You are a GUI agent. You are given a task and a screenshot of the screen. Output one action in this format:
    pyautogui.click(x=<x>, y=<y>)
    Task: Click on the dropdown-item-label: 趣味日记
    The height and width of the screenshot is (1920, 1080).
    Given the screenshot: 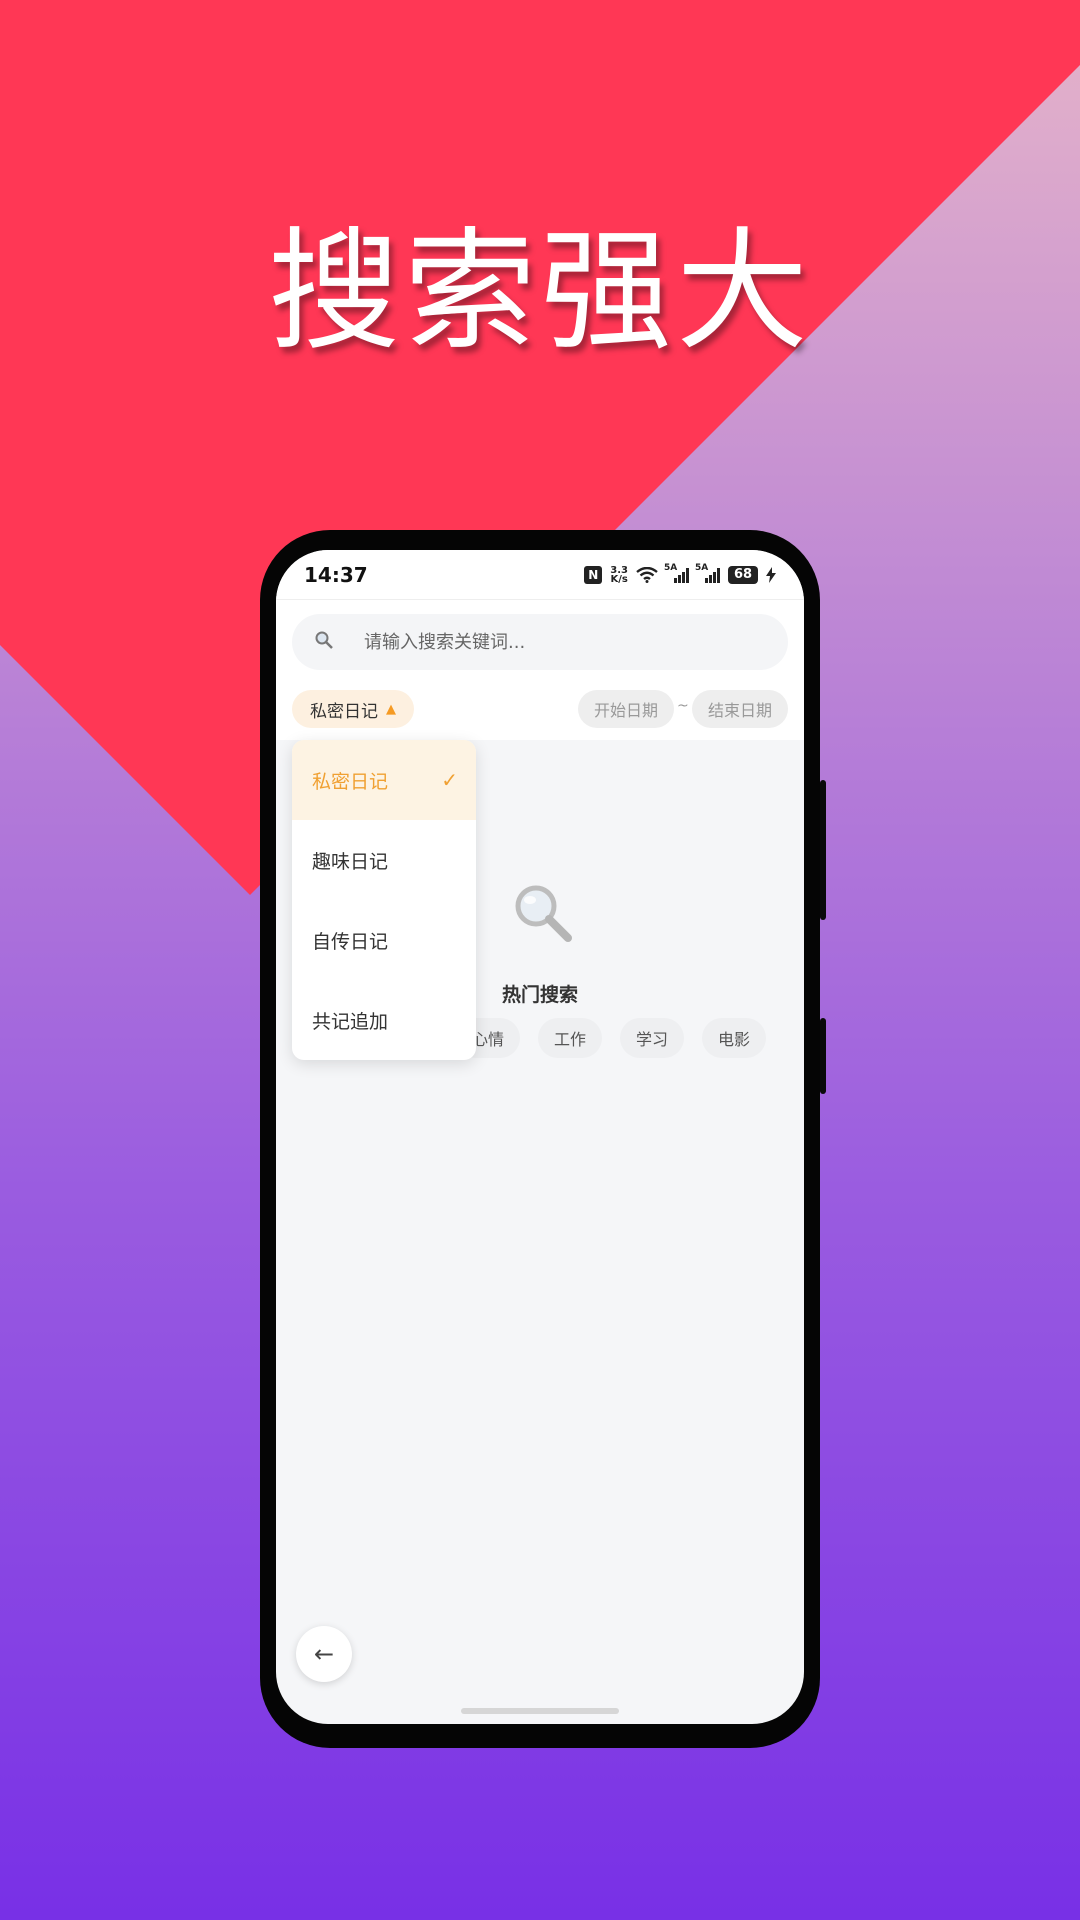 What is the action you would take?
    pyautogui.click(x=350, y=861)
    